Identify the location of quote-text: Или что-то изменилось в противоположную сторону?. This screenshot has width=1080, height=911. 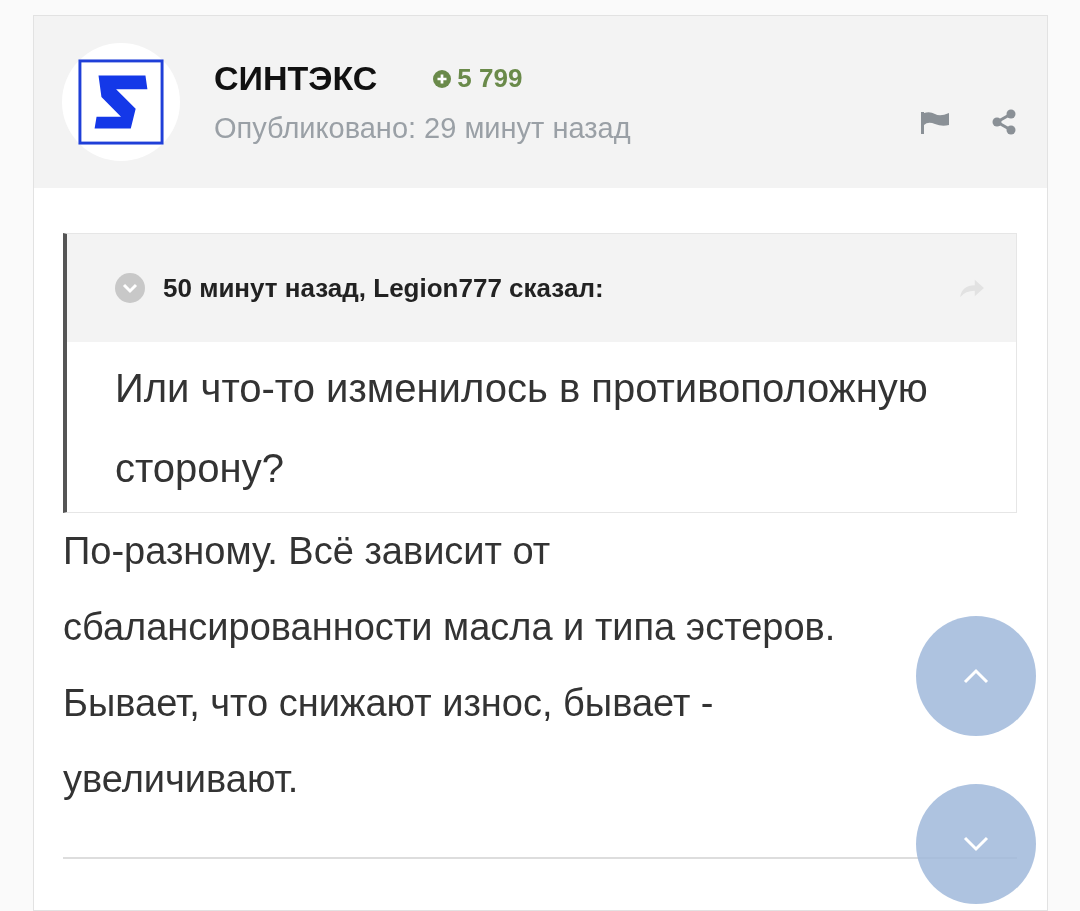
(521, 428).